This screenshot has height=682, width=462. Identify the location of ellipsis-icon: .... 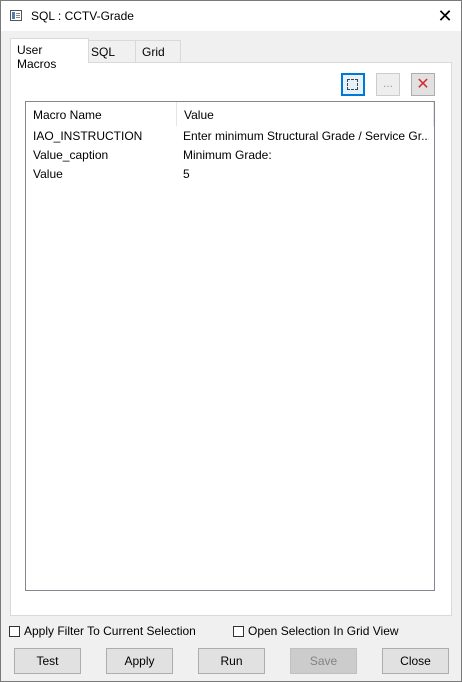
(387, 83).